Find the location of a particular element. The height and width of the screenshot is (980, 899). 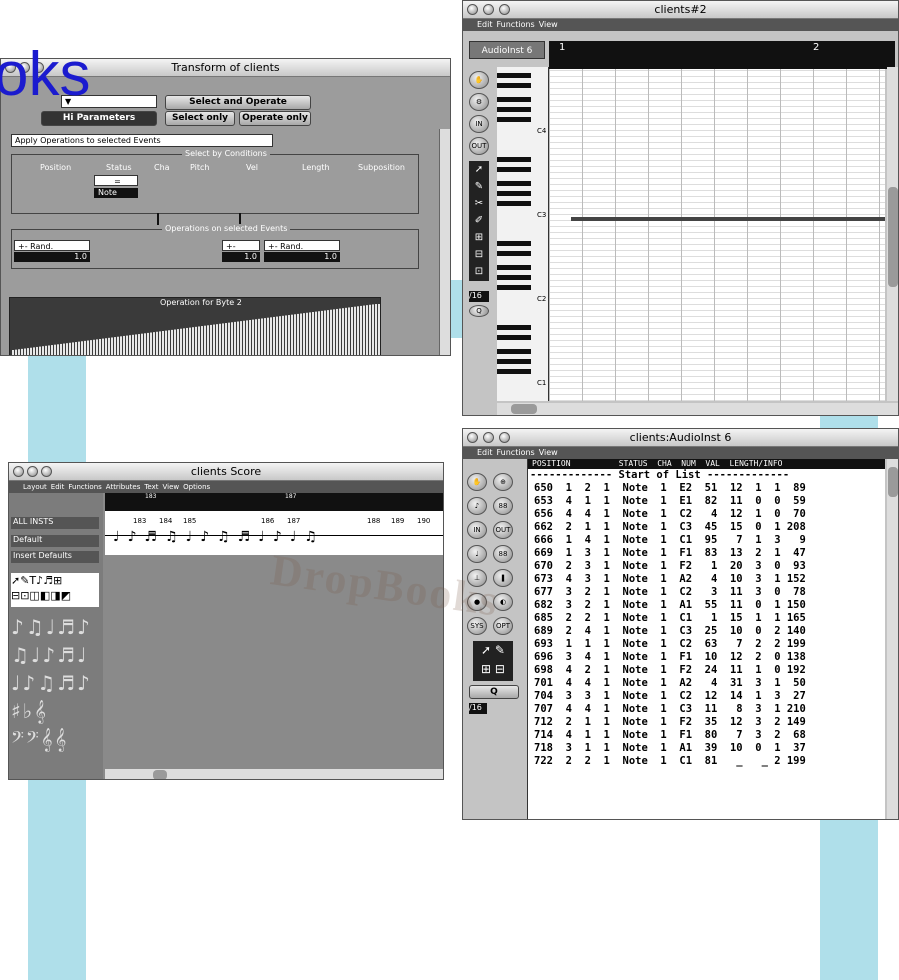

q-icon: Q is located at coordinates (479, 311).